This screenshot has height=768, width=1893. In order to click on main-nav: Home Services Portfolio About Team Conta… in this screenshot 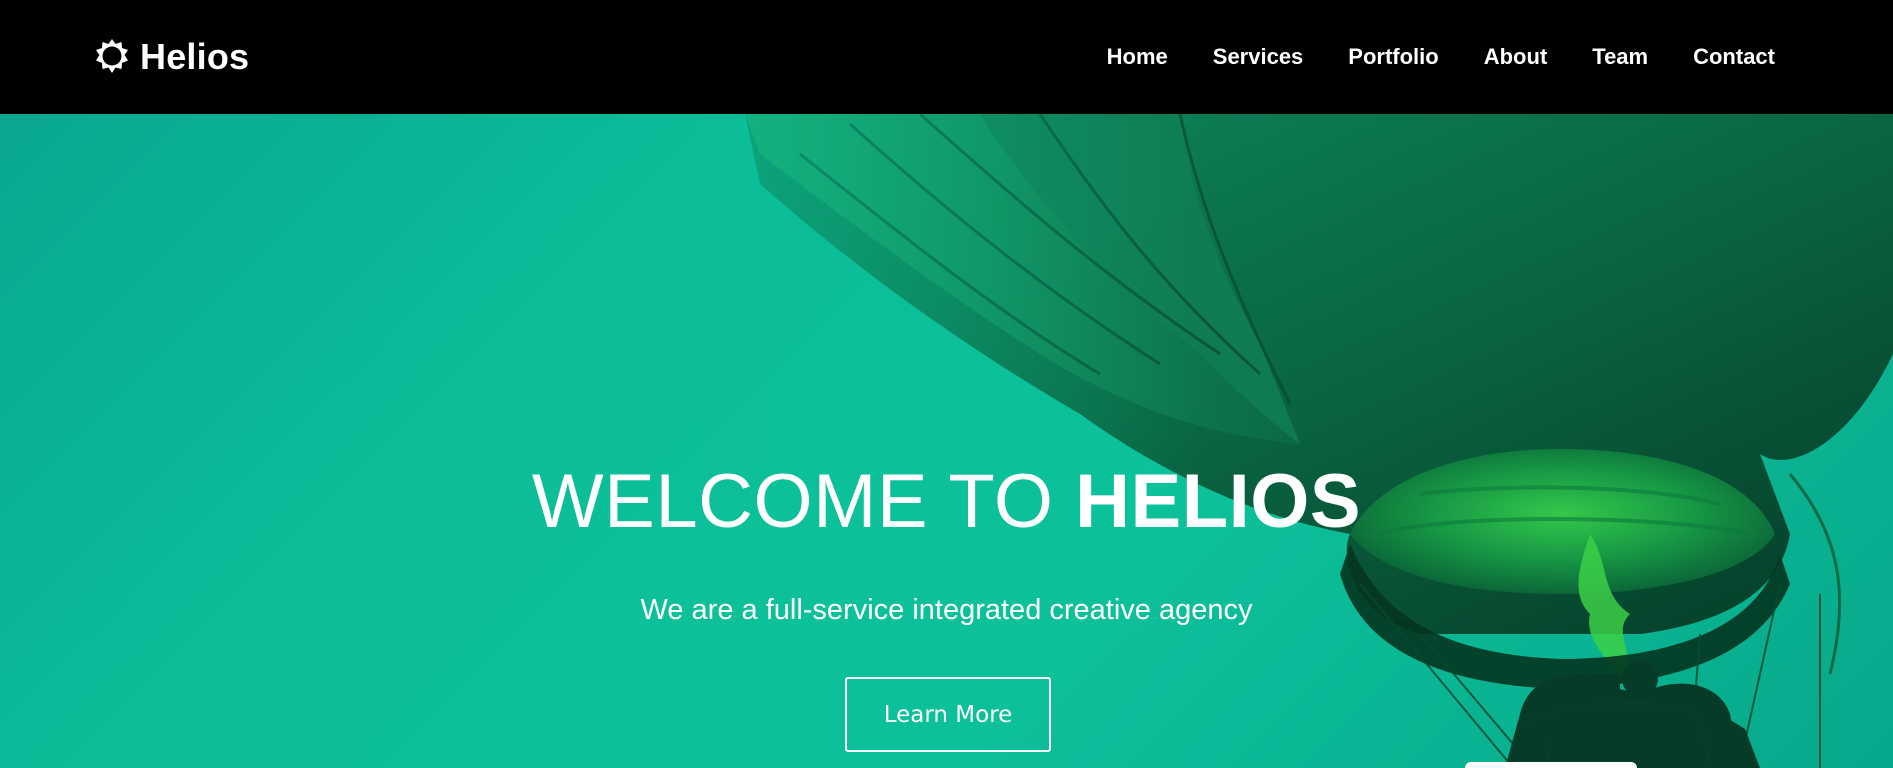, I will do `click(1441, 57)`.